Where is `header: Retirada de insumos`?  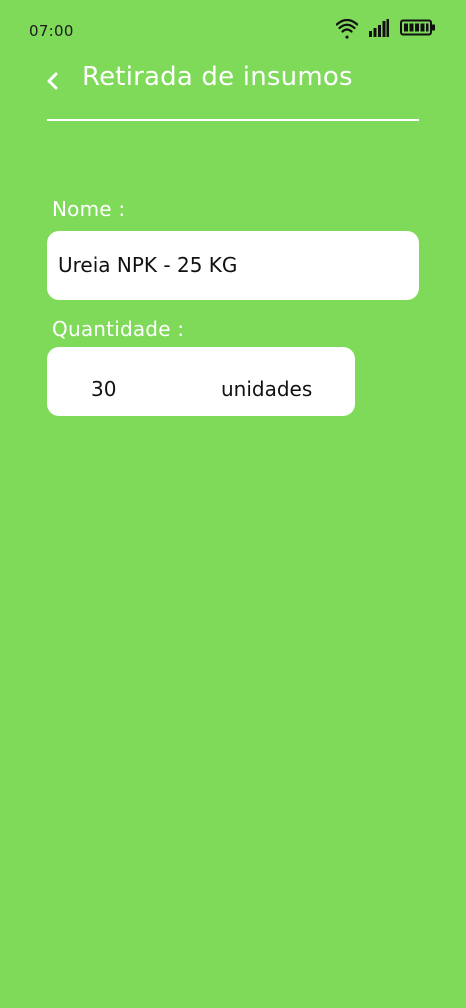
header: Retirada de insumos is located at coordinates (233, 91).